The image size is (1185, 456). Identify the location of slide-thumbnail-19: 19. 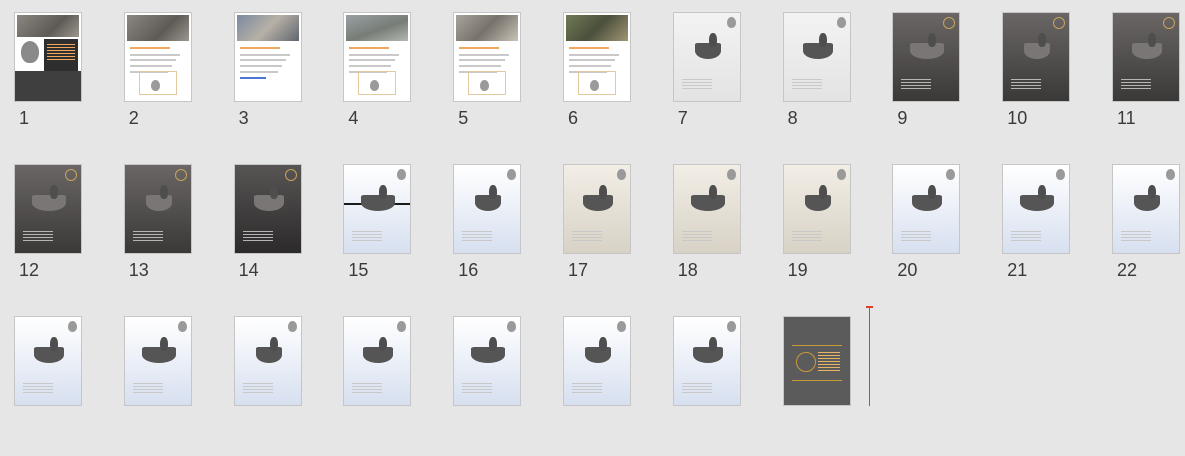
(827, 234).